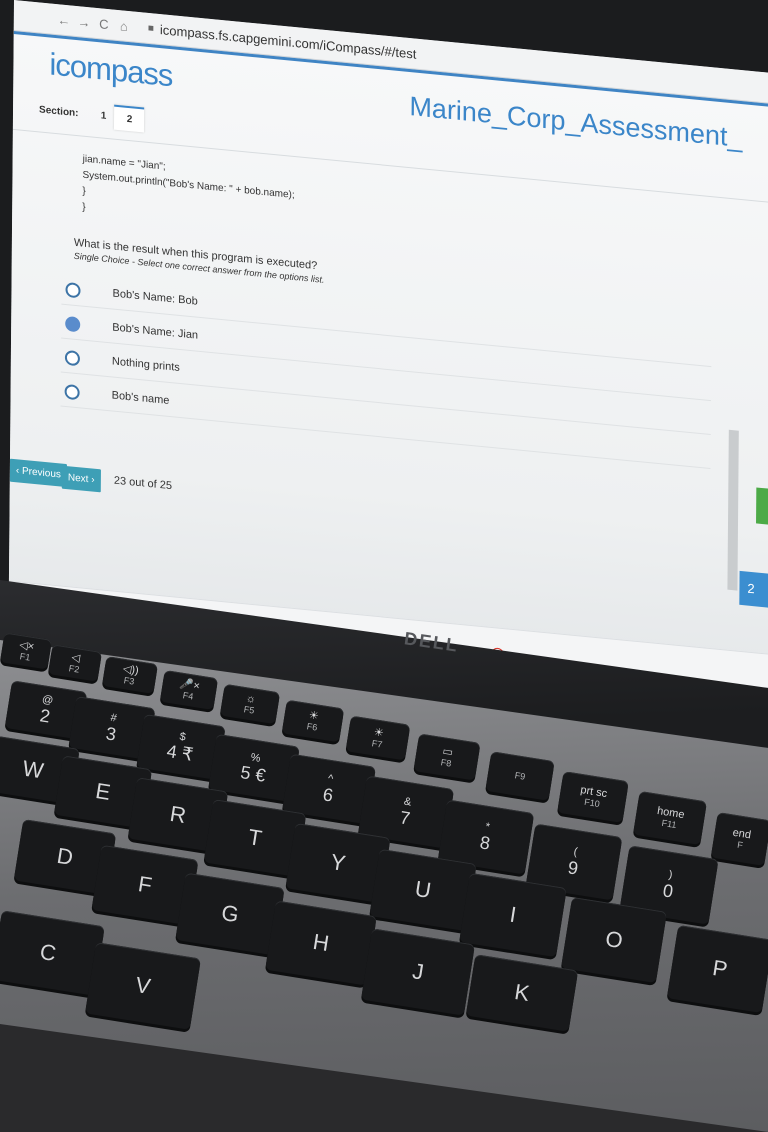 This screenshot has width=768, height=1132. Describe the element at coordinates (576, 122) in the screenshot. I see `assessment-title: Marine_Corp_Assessment_` at that location.